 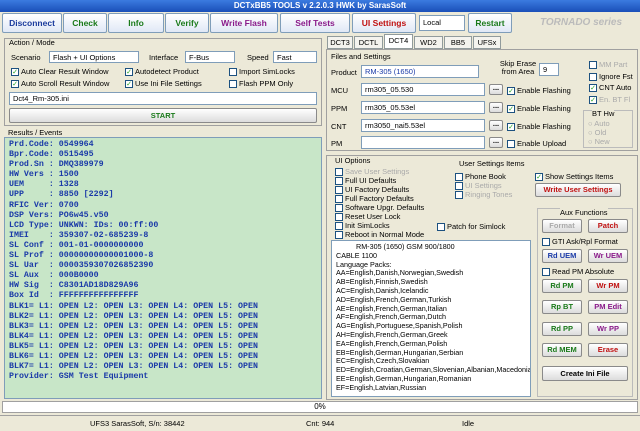 What do you see at coordinates (578, 190) in the screenshot?
I see `write-user-settings-button: Write User Settings` at bounding box center [578, 190].